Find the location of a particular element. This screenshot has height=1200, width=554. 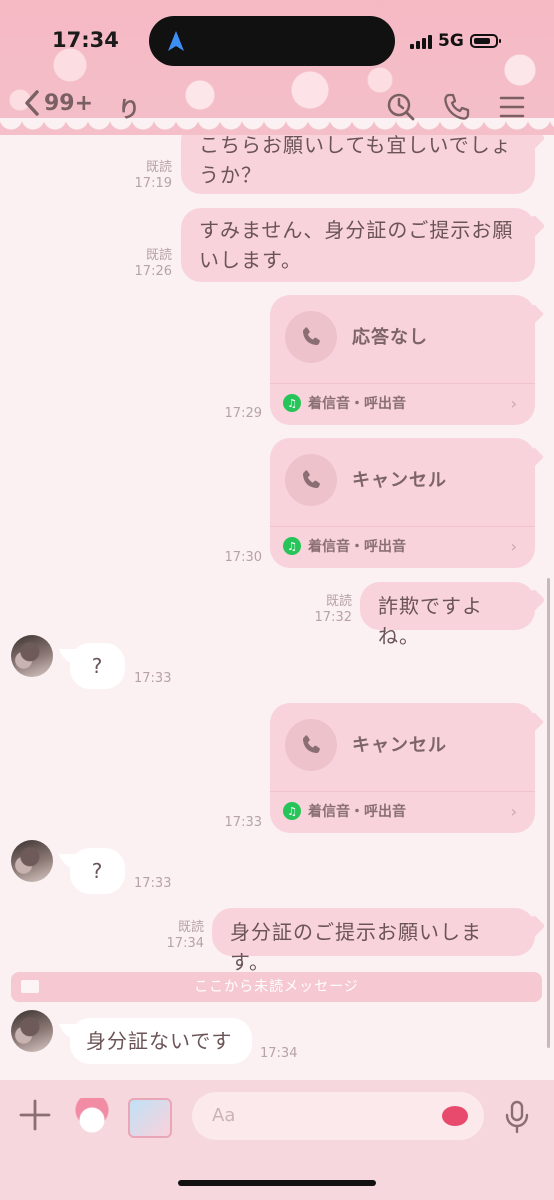

tag-icon is located at coordinates (30, 986).